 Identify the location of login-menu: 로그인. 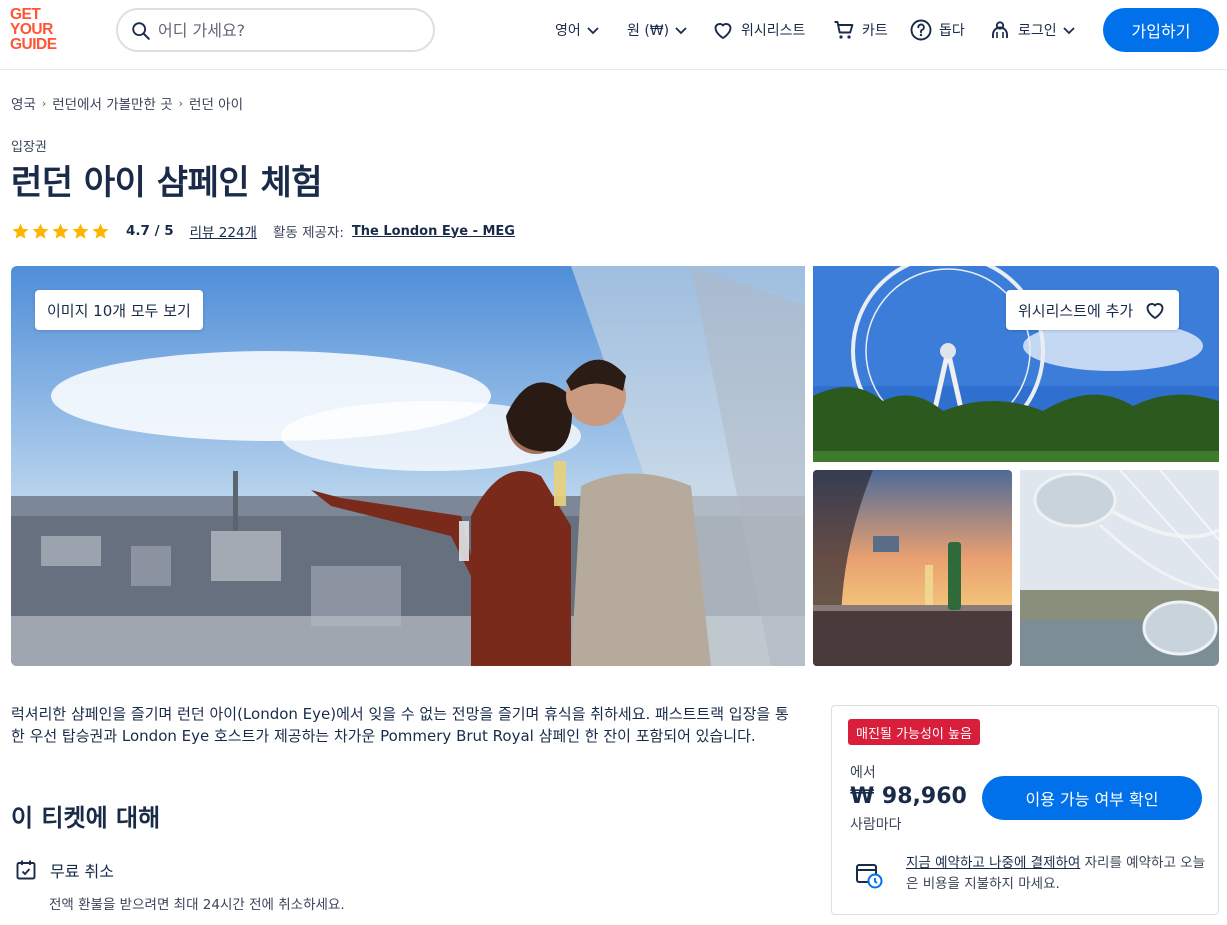
(1032, 30).